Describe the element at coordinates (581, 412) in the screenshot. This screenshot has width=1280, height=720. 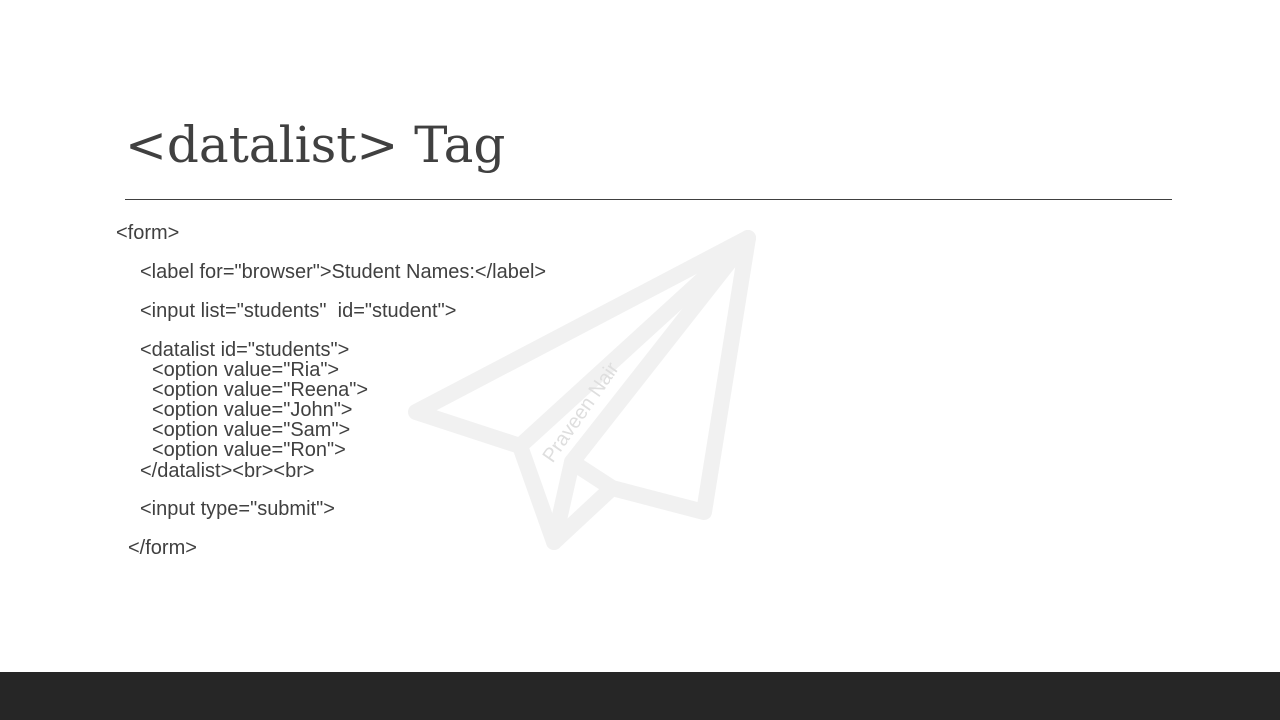
I see `watermark-text: Praveen Nair` at that location.